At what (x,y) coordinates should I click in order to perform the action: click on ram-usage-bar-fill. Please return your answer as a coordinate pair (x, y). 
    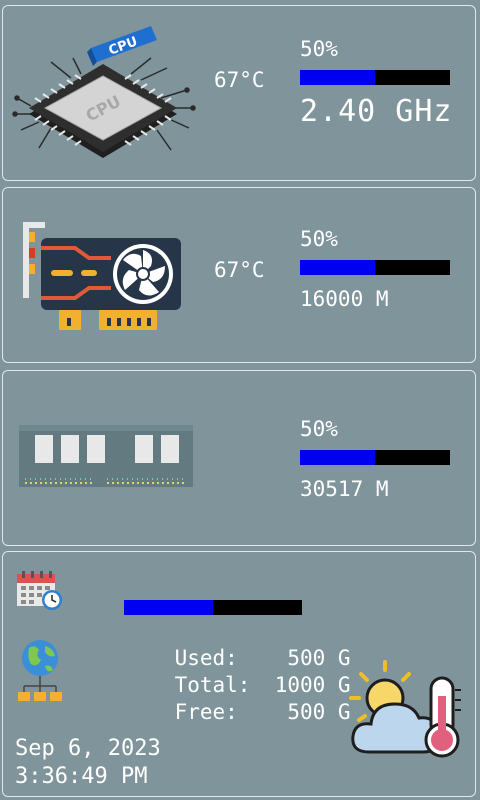
    Looking at the image, I should click on (337, 457).